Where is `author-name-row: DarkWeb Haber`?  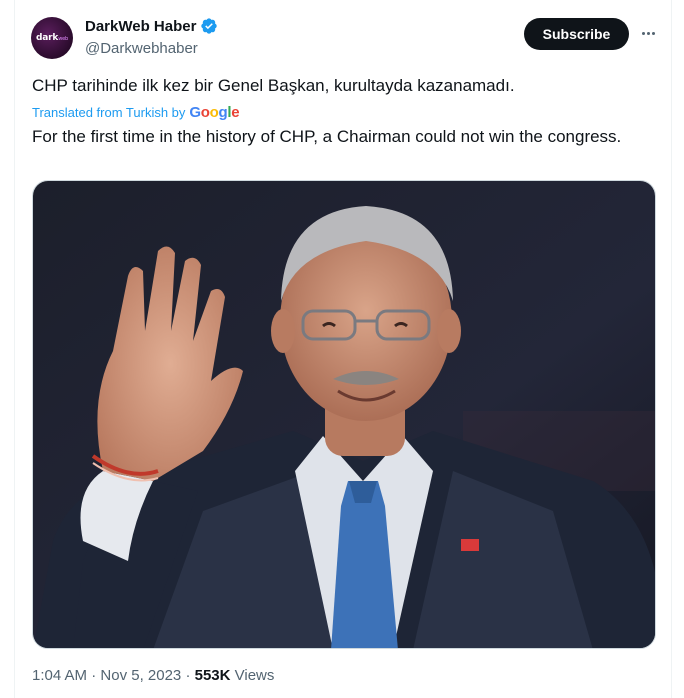
author-name-row: DarkWeb Haber is located at coordinates (151, 26).